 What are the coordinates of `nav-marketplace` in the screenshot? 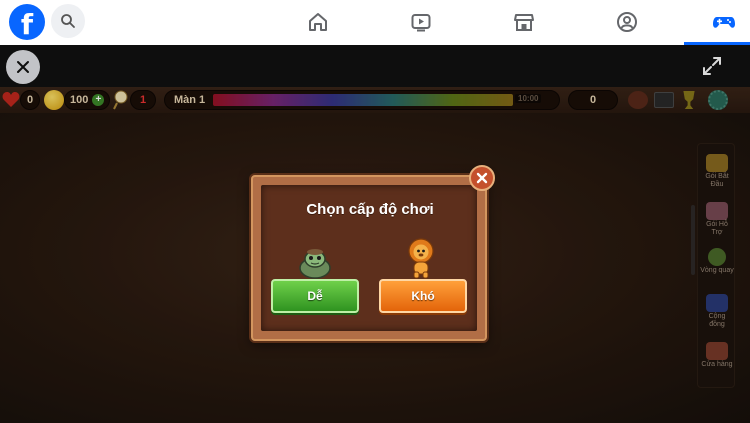 It's located at (524, 22).